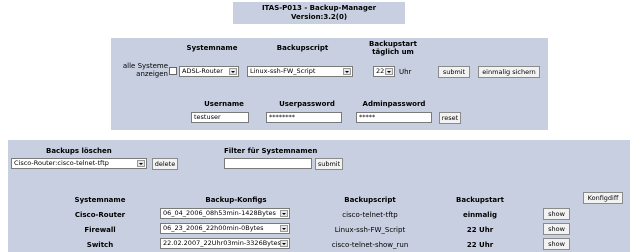  I want to click on hour-select: 22, so click(384, 71).